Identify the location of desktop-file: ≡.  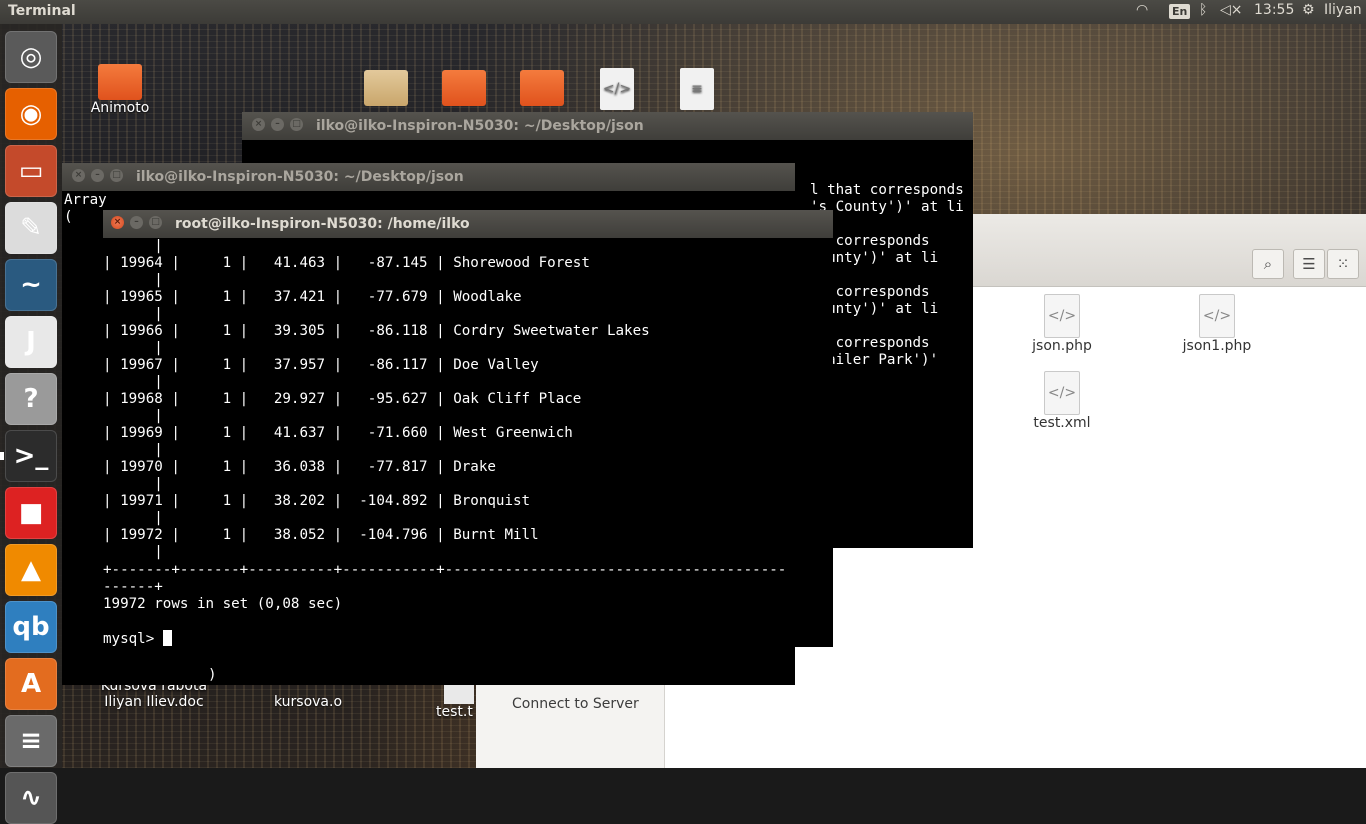
(697, 89).